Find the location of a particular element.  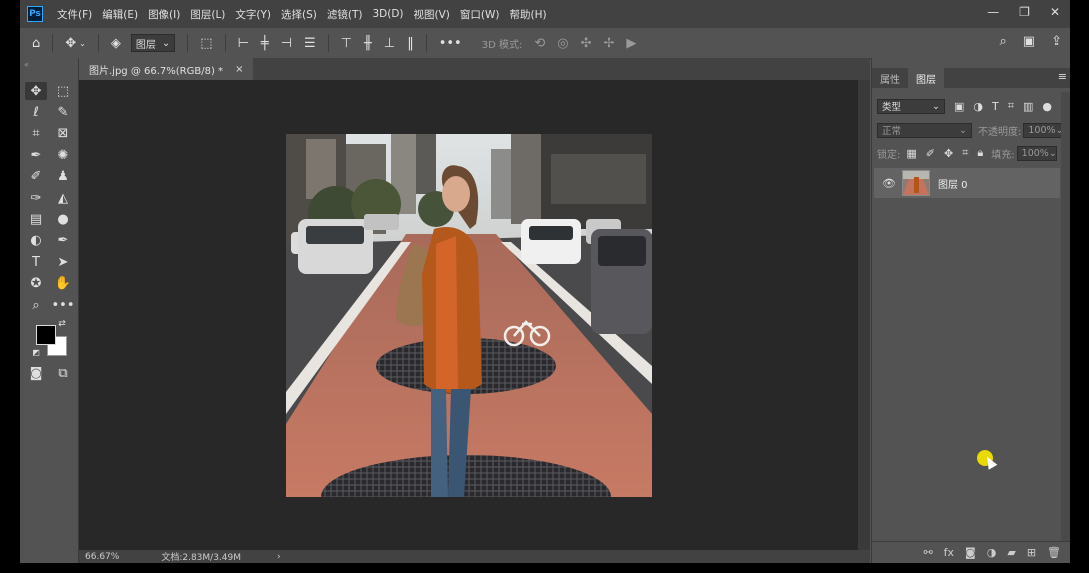

marquee-tool-icon: ⬚ is located at coordinates (63, 91).